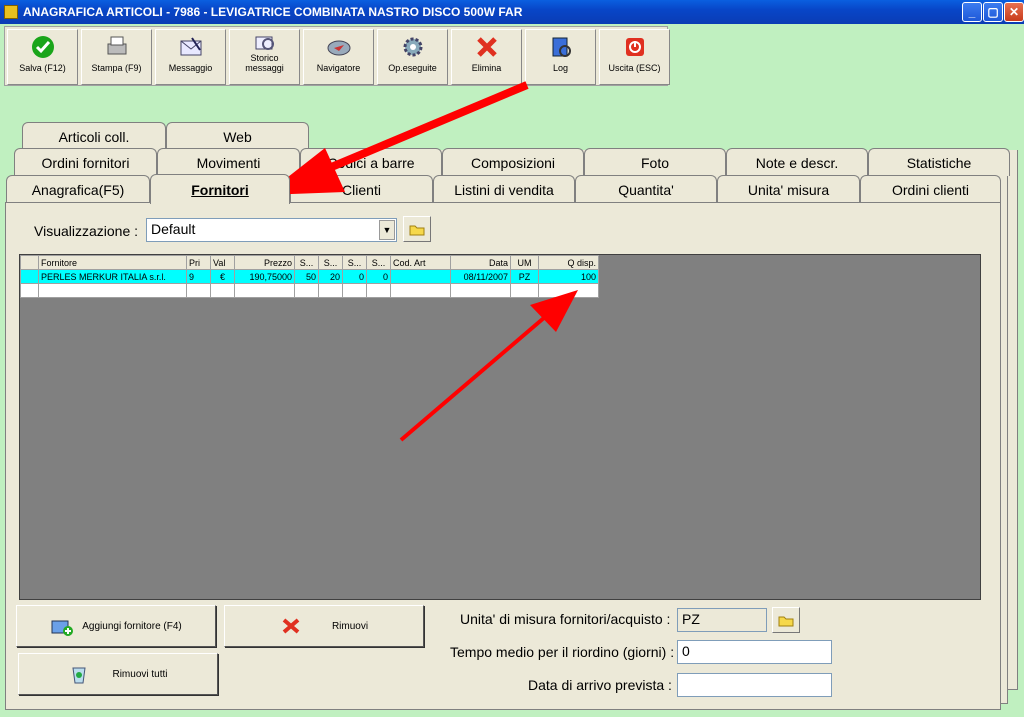 Image resolution: width=1024 pixels, height=717 pixels. Describe the element at coordinates (561, 47) in the screenshot. I see `log-icon` at that location.